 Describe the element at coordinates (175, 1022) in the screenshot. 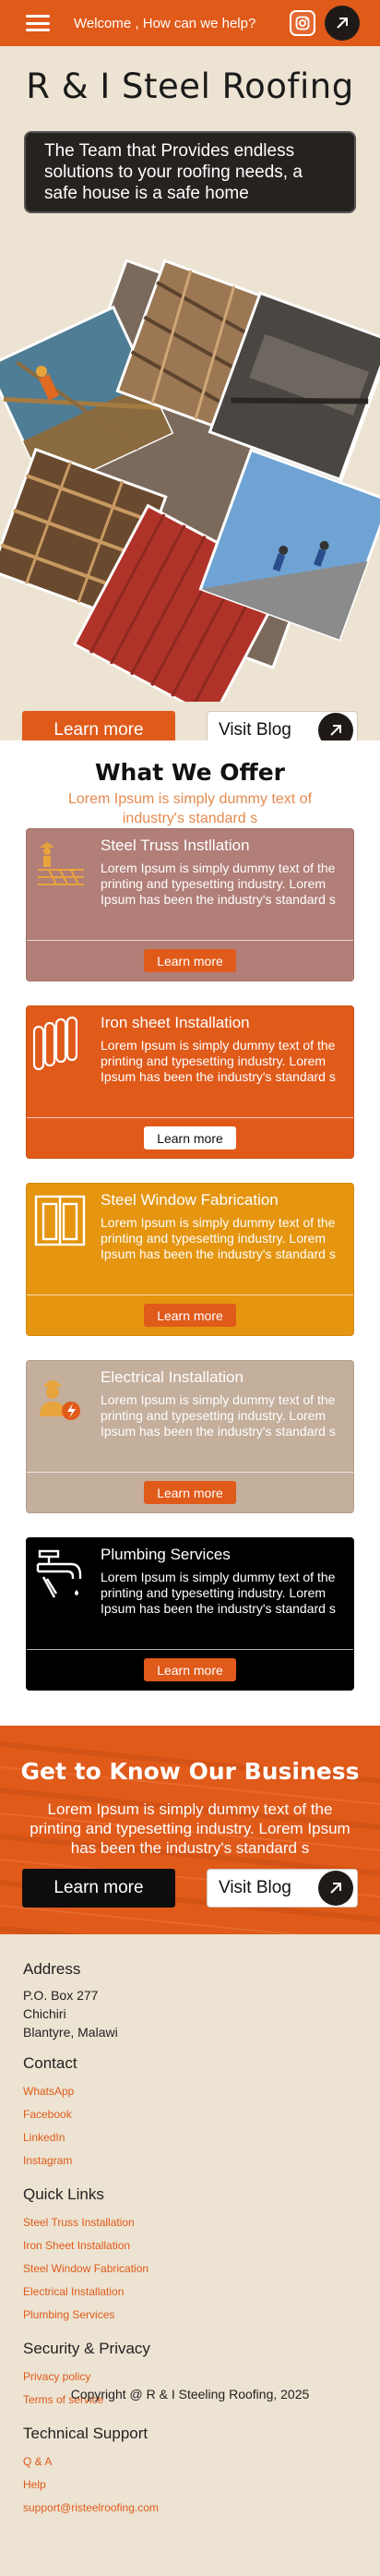

I see `service-title: Iron sheet Installation` at that location.